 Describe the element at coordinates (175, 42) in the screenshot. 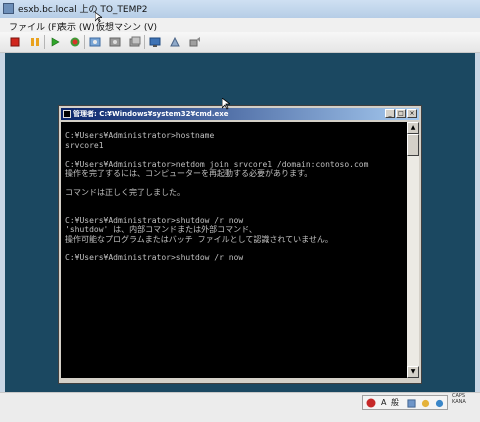

I see `settings-icon` at that location.